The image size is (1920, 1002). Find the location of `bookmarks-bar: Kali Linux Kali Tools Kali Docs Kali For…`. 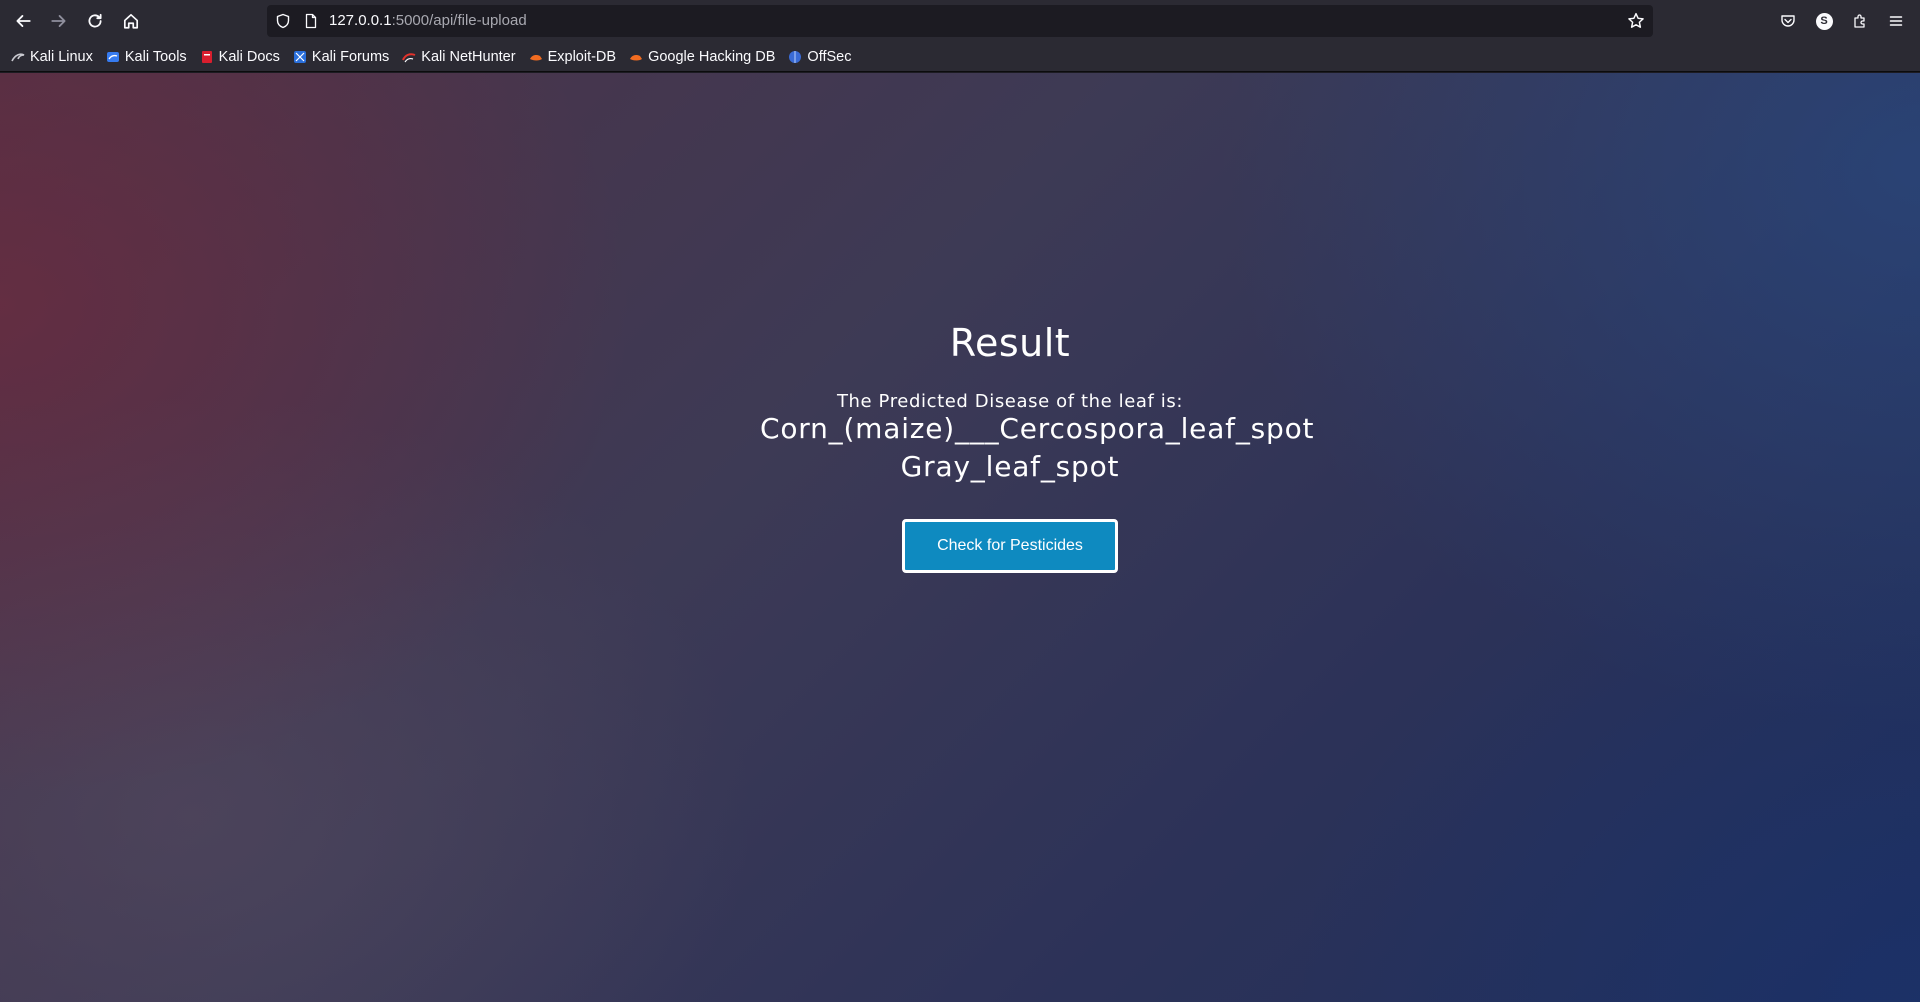

bookmarks-bar: Kali Linux Kali Tools Kali Docs Kali For… is located at coordinates (960, 57).